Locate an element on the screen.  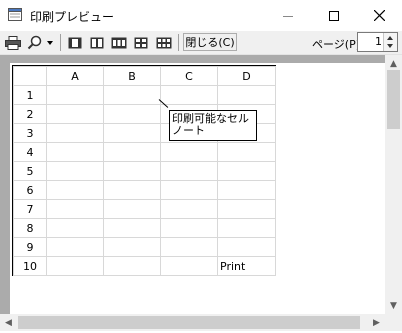
minimize-icon is located at coordinates (288, 16).